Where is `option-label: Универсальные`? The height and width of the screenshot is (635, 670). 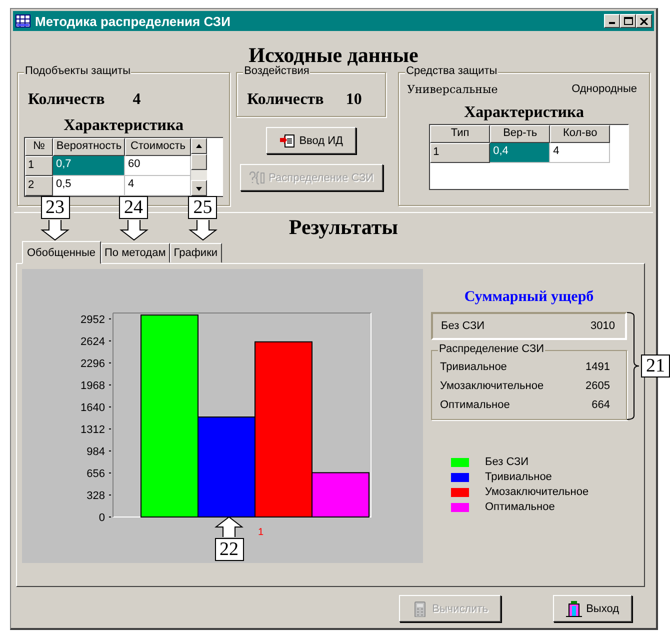 option-label: Универсальные is located at coordinates (452, 89).